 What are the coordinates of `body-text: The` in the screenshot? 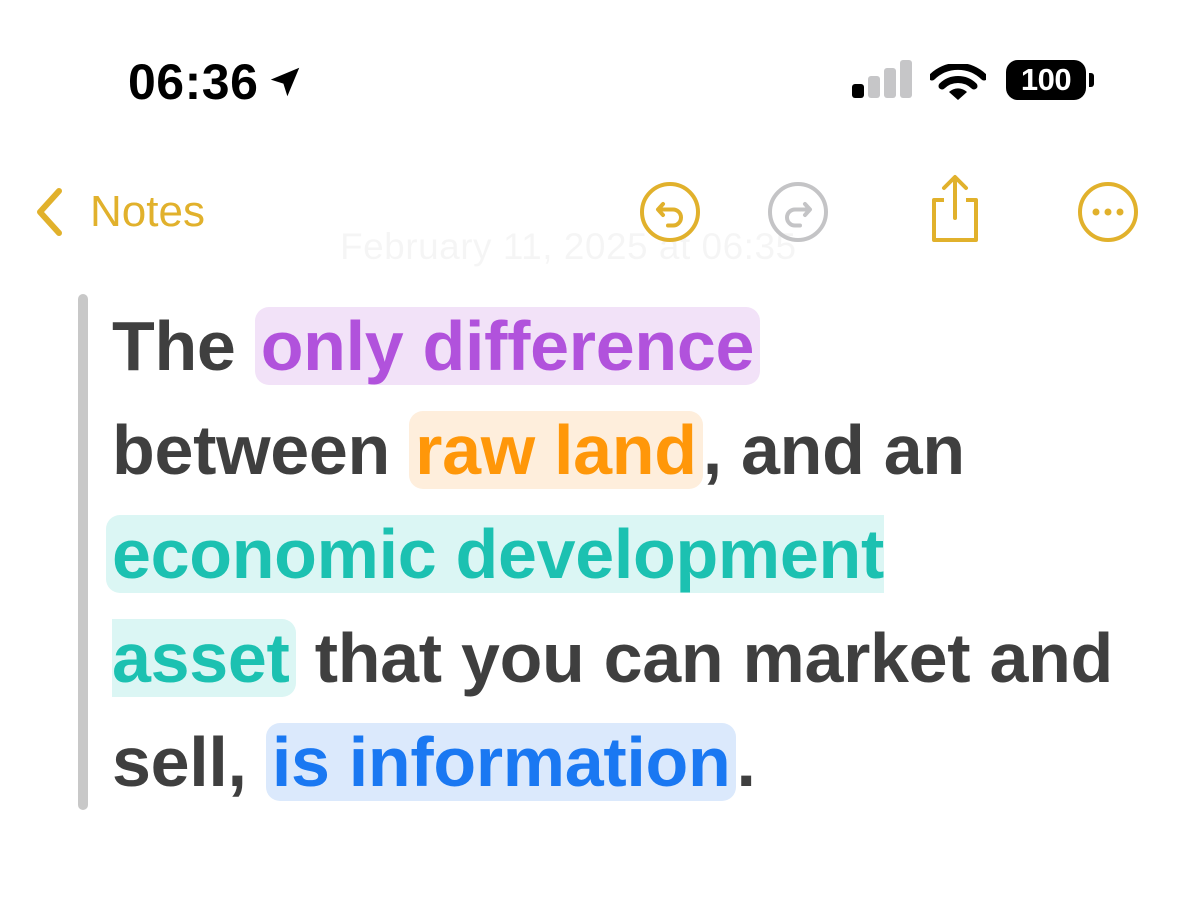 It's located at (183, 346).